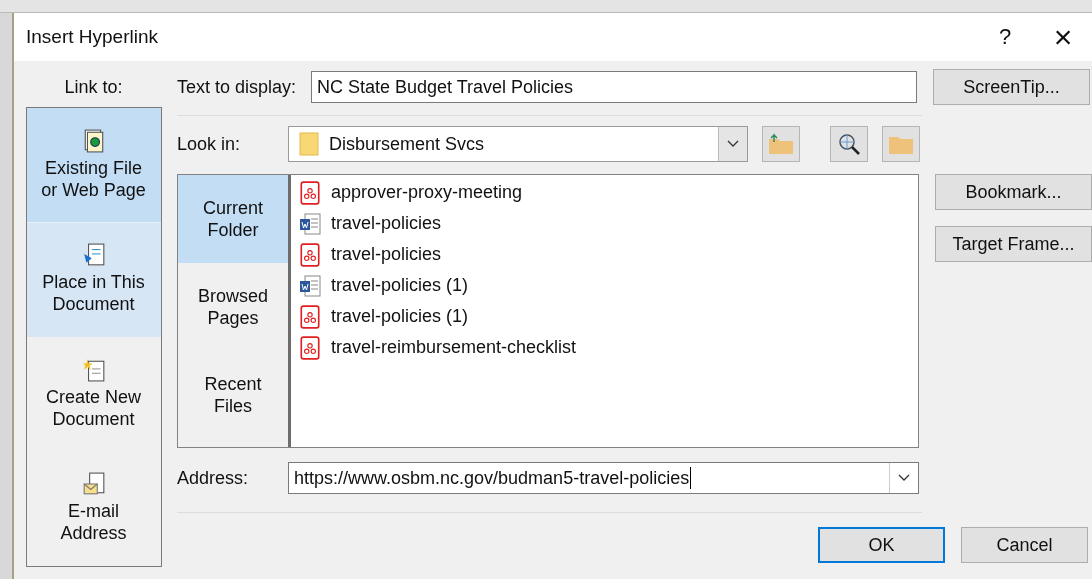  Describe the element at coordinates (901, 144) in the screenshot. I see `browse-file-button` at that location.